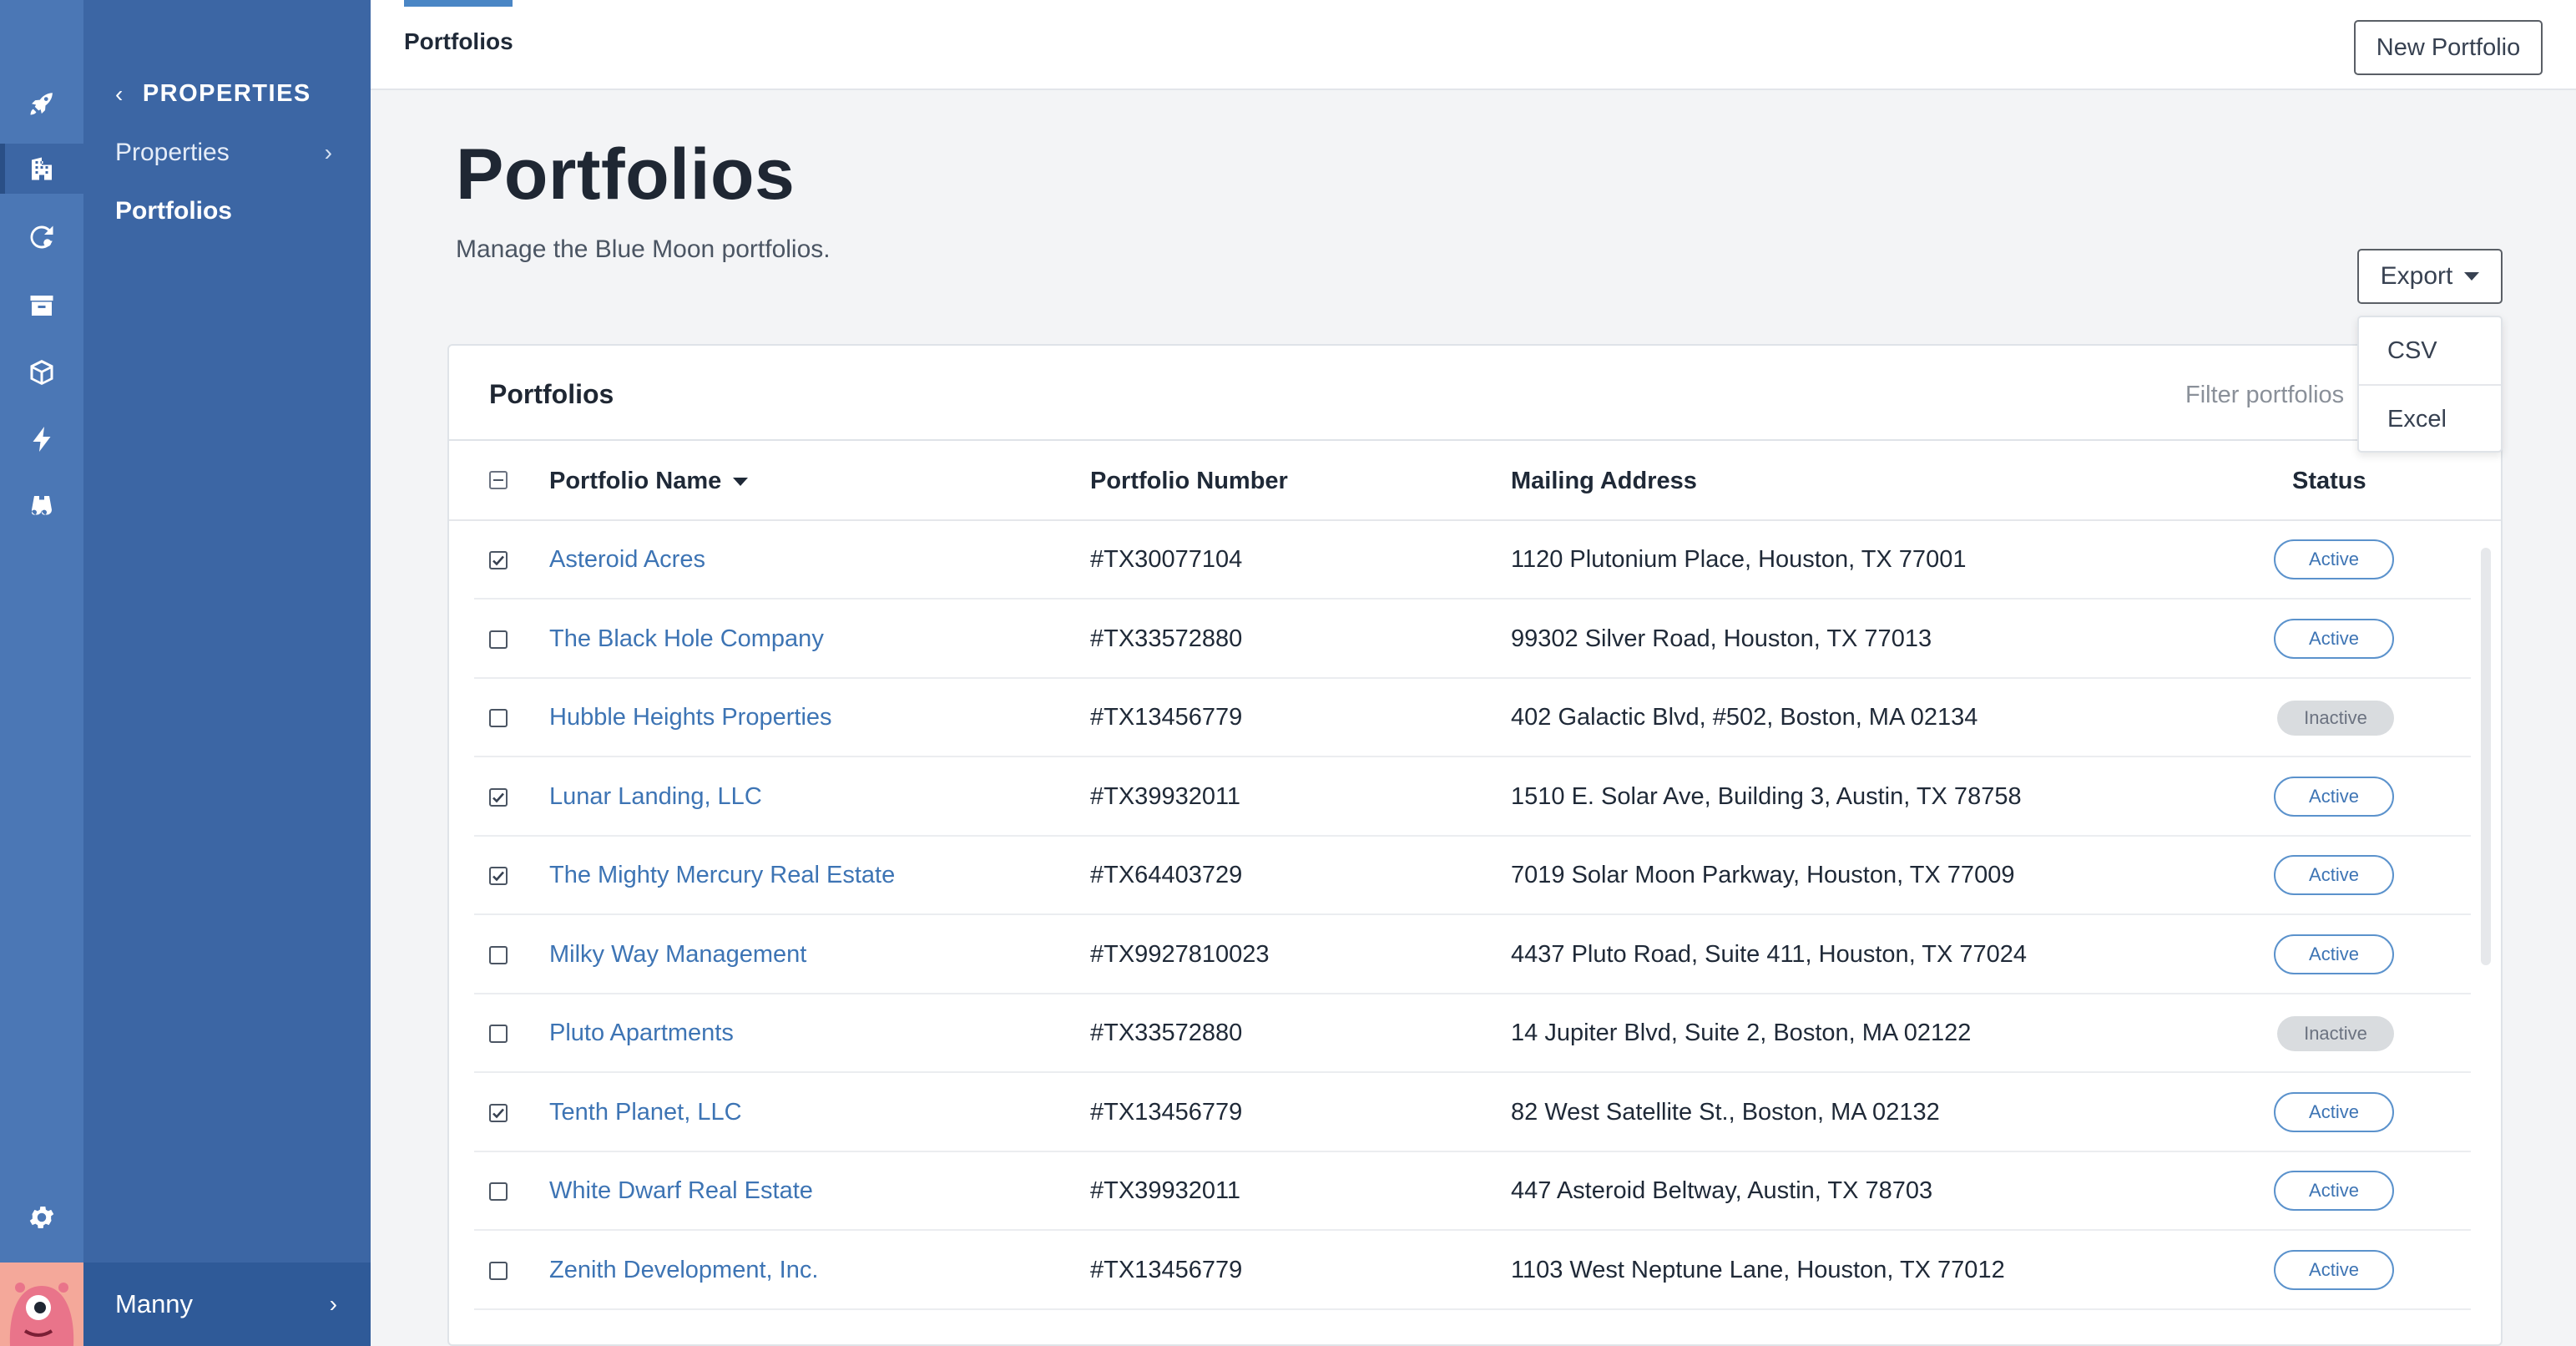 The height and width of the screenshot is (1346, 2576). I want to click on portfolio-name-link: The Black Hole Company, so click(686, 639).